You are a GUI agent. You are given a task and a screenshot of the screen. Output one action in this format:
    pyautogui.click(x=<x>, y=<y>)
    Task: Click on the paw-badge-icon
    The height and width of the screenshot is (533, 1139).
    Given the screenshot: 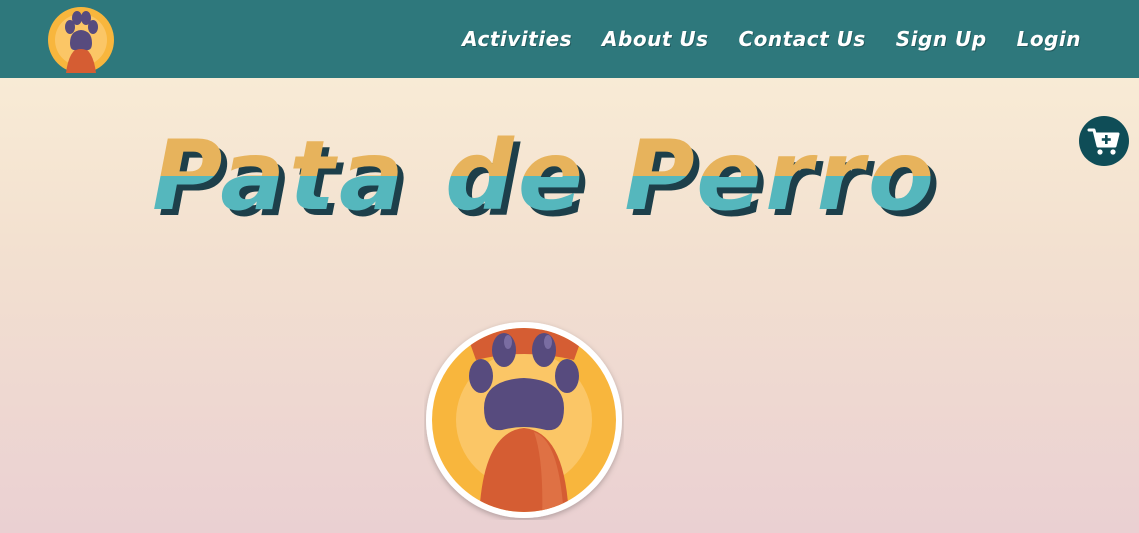 What is the action you would take?
    pyautogui.click(x=524, y=420)
    